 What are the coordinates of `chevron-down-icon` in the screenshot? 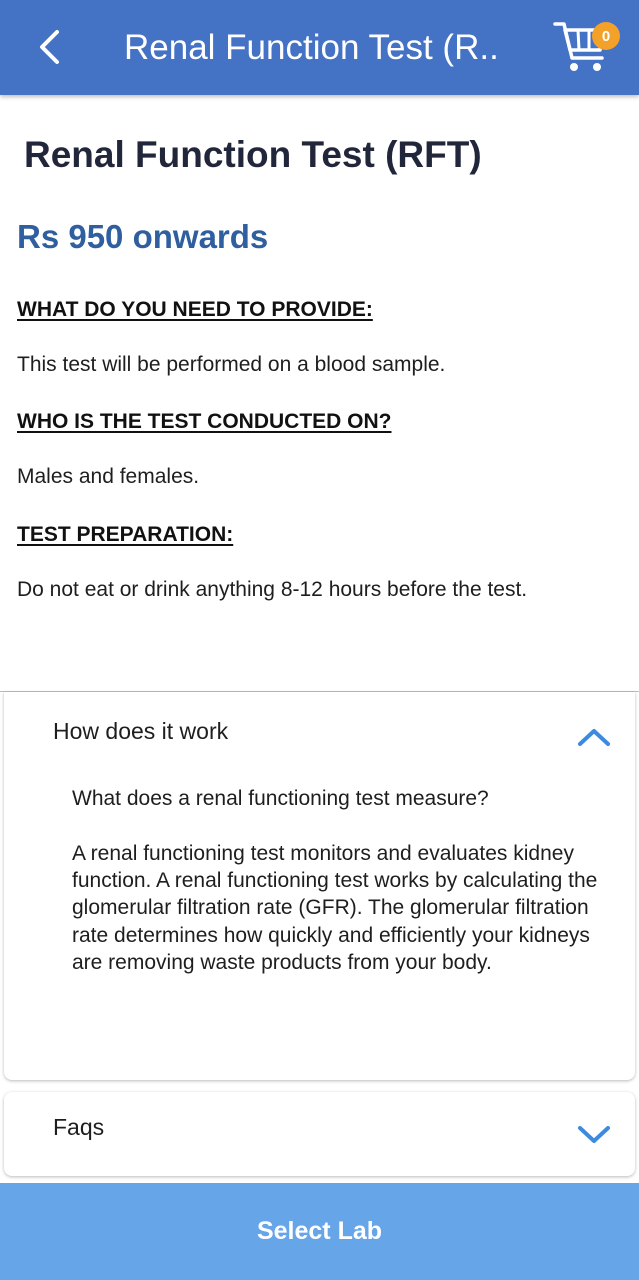 It's located at (594, 1135).